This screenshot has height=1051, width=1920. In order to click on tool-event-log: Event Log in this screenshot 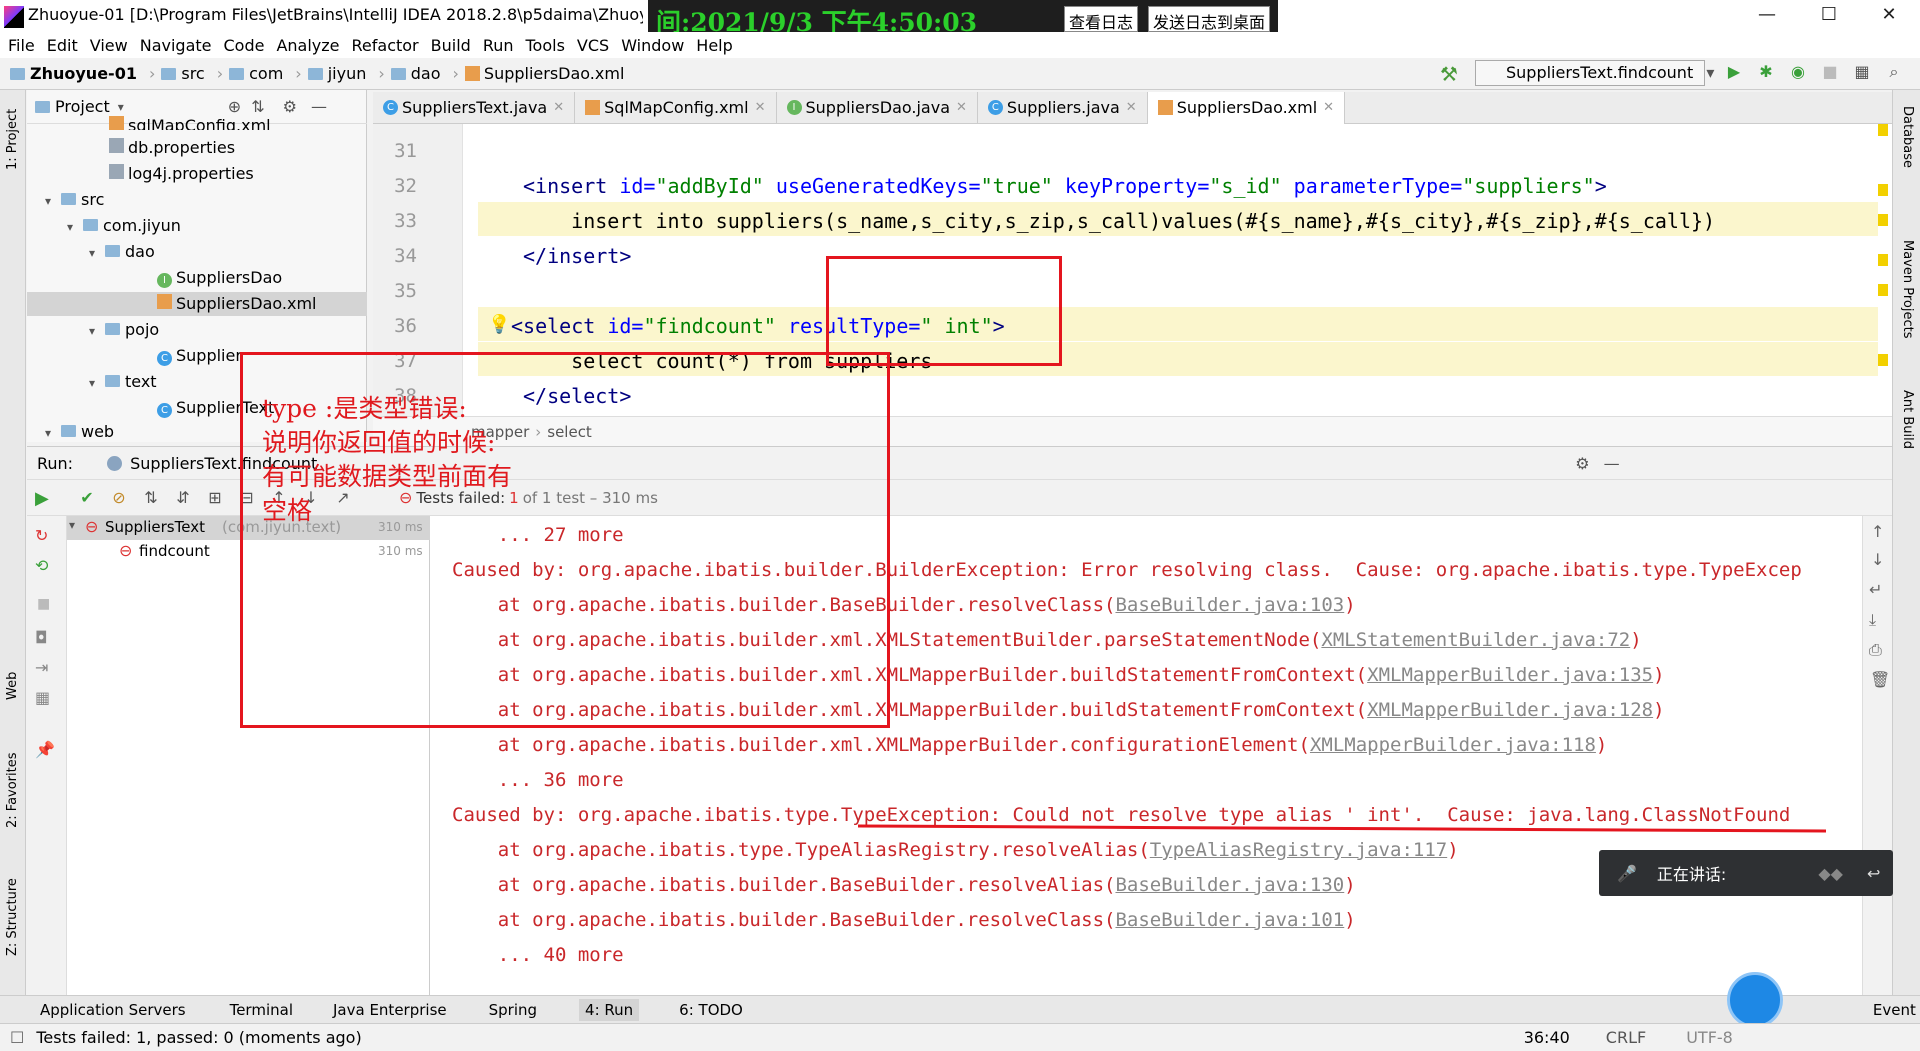, I will do `click(1896, 1010)`.